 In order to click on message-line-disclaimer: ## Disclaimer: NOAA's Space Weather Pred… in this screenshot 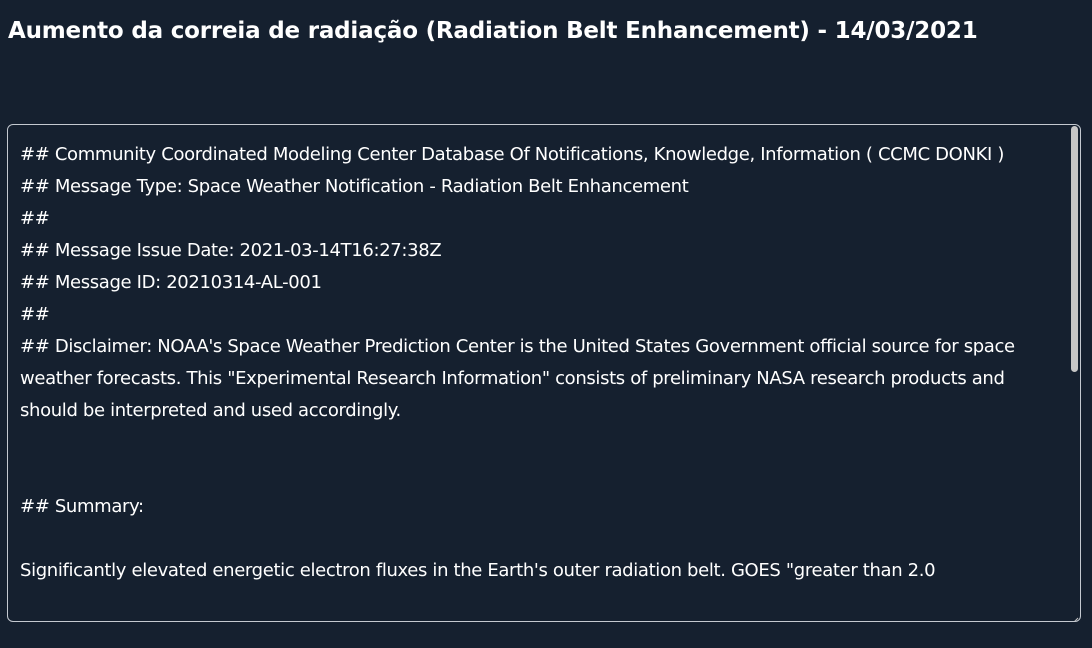, I will do `click(520, 378)`.